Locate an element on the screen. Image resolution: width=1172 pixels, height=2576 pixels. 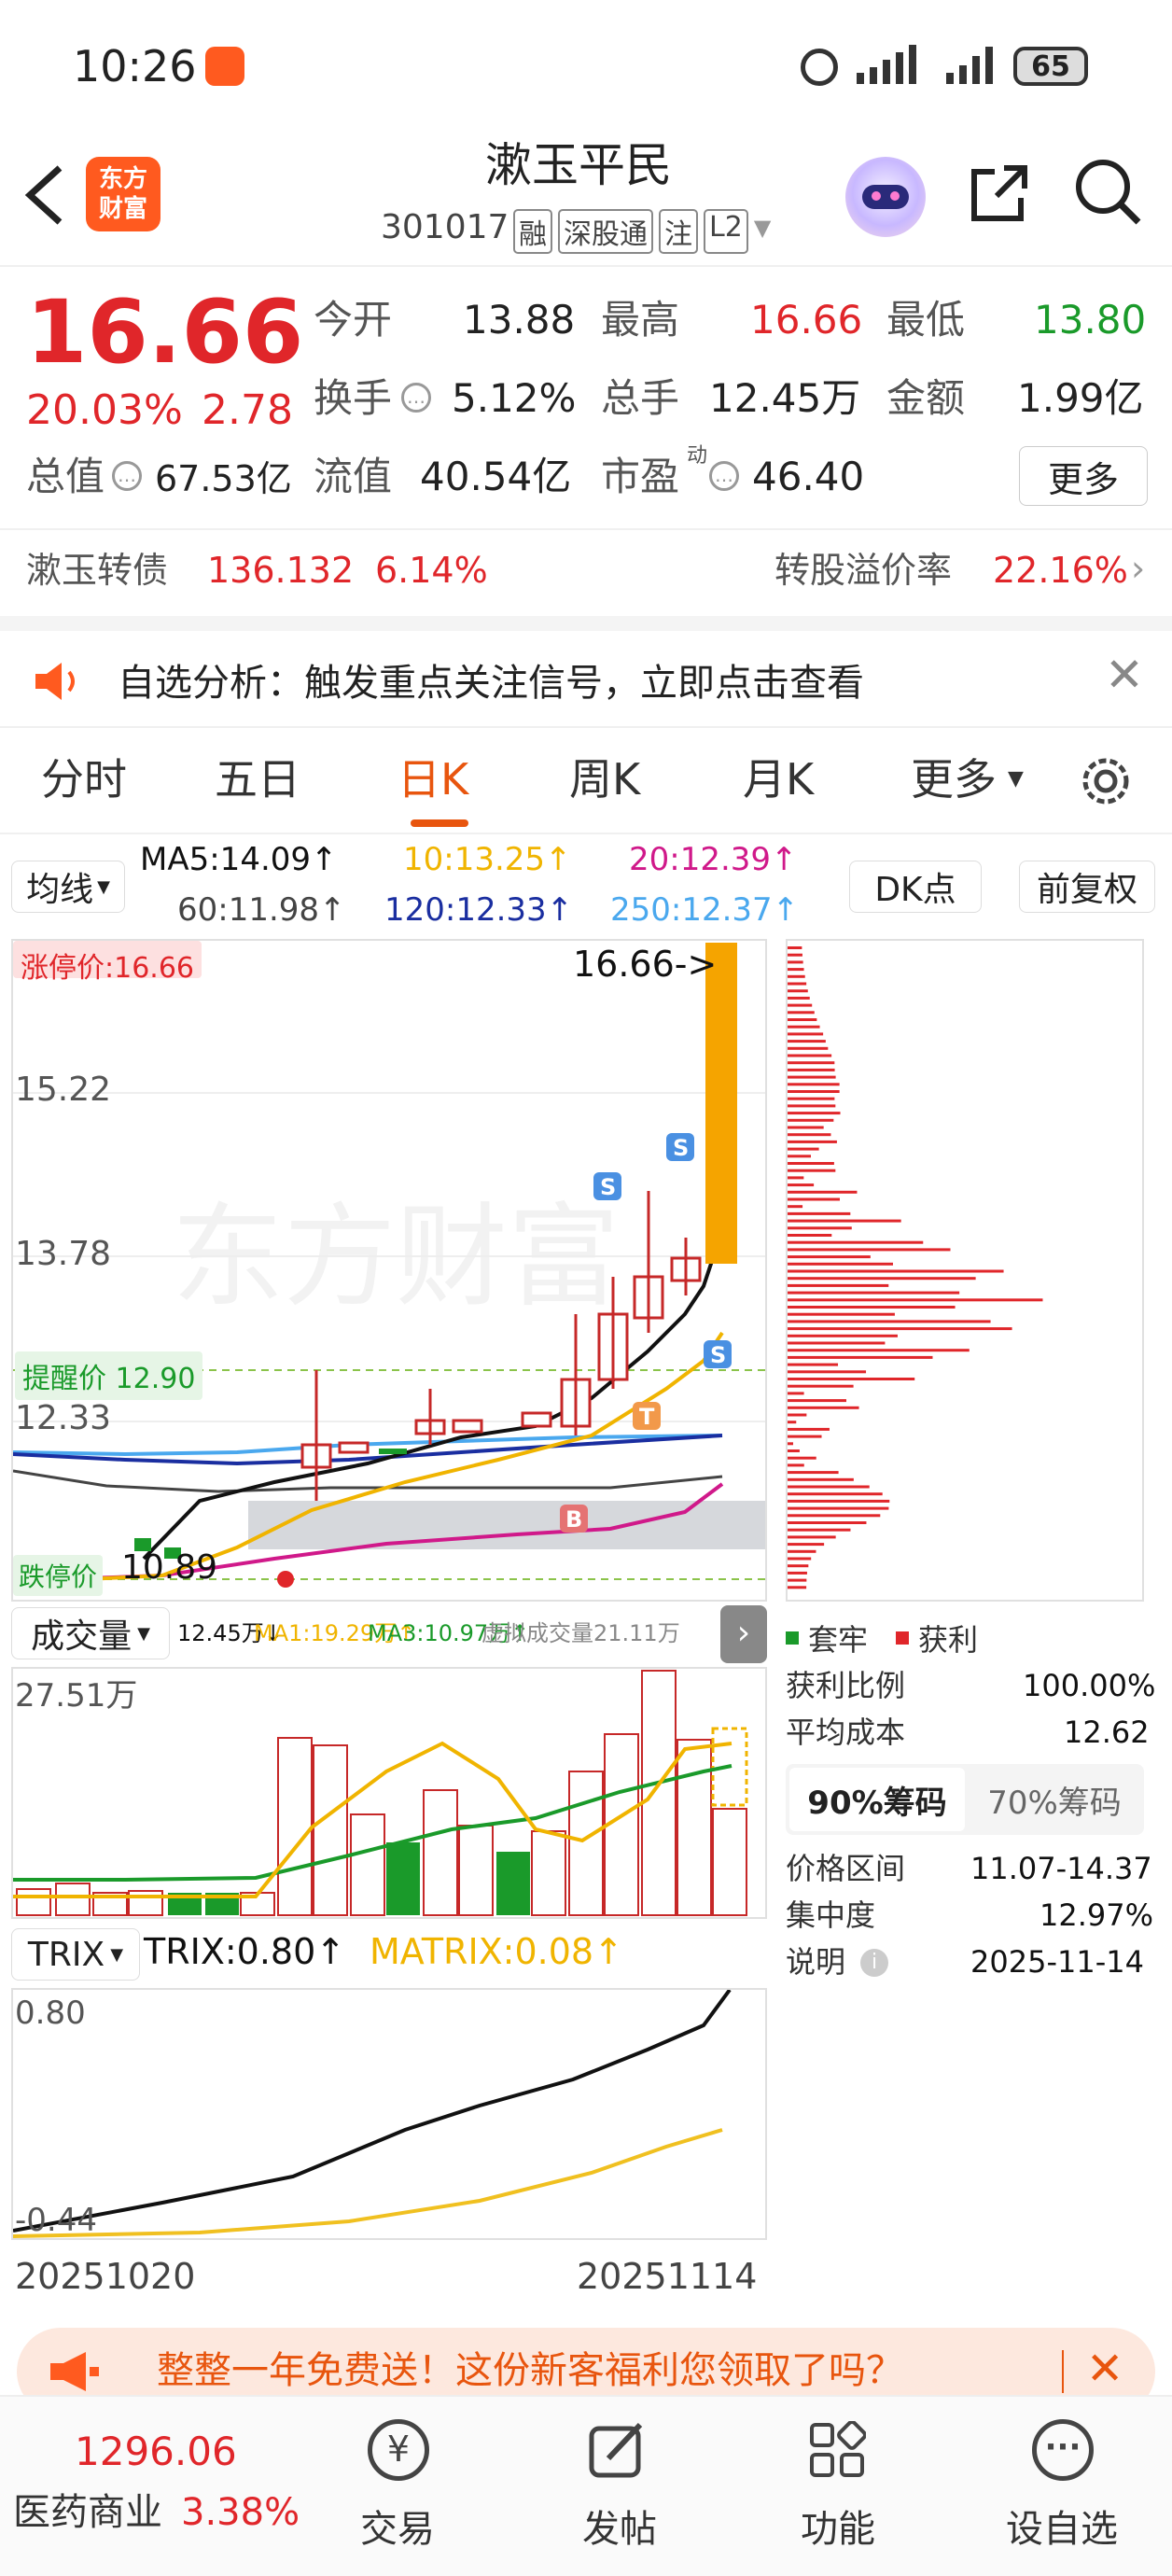
premium-label: 转股溢价率 is located at coordinates (863, 570).